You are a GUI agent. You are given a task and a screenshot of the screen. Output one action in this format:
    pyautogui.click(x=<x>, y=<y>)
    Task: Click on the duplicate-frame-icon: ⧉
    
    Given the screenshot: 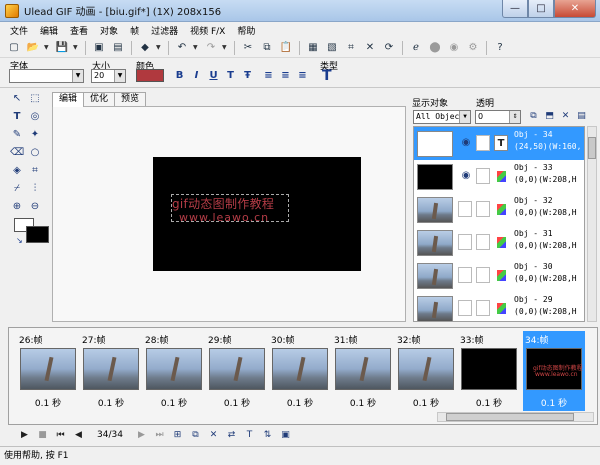 What is the action you would take?
    pyautogui.click(x=195, y=435)
    